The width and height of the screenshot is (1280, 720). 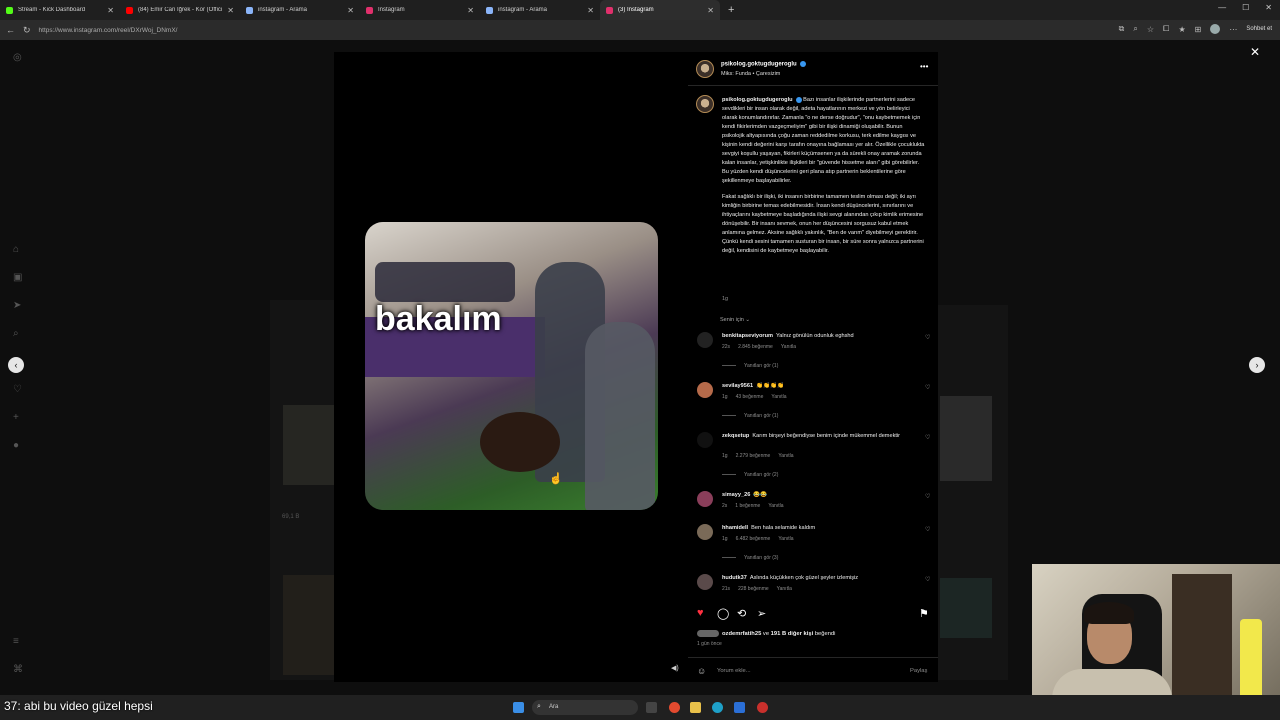 What do you see at coordinates (741, 613) in the screenshot?
I see `repost-icon: ⟲` at bounding box center [741, 613].